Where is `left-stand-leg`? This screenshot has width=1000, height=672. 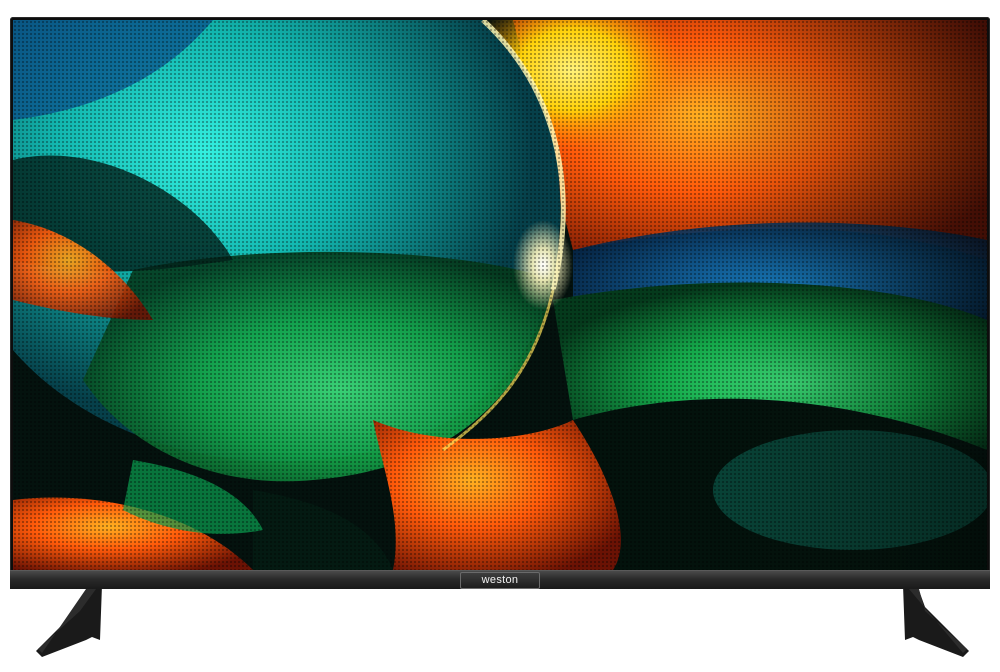 left-stand-leg is located at coordinates (69, 621).